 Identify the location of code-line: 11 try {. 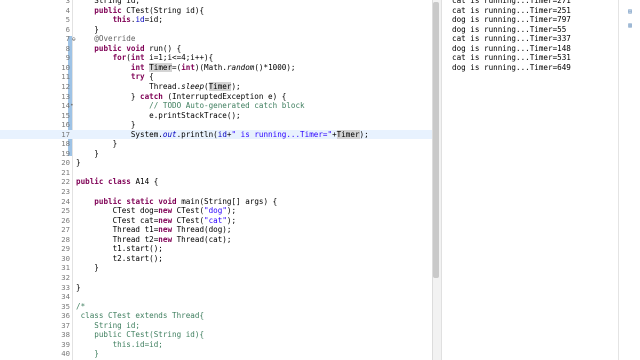
(216, 77).